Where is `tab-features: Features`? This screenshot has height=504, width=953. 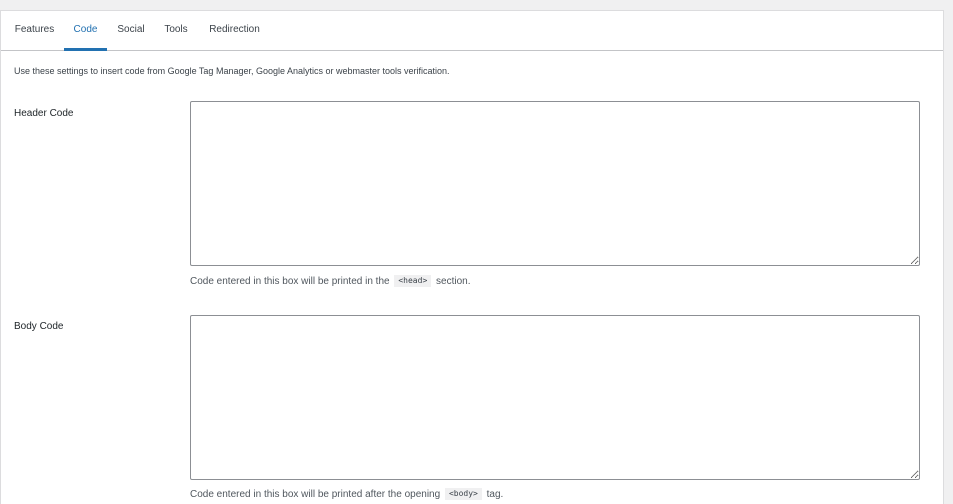
tab-features: Features is located at coordinates (34, 30).